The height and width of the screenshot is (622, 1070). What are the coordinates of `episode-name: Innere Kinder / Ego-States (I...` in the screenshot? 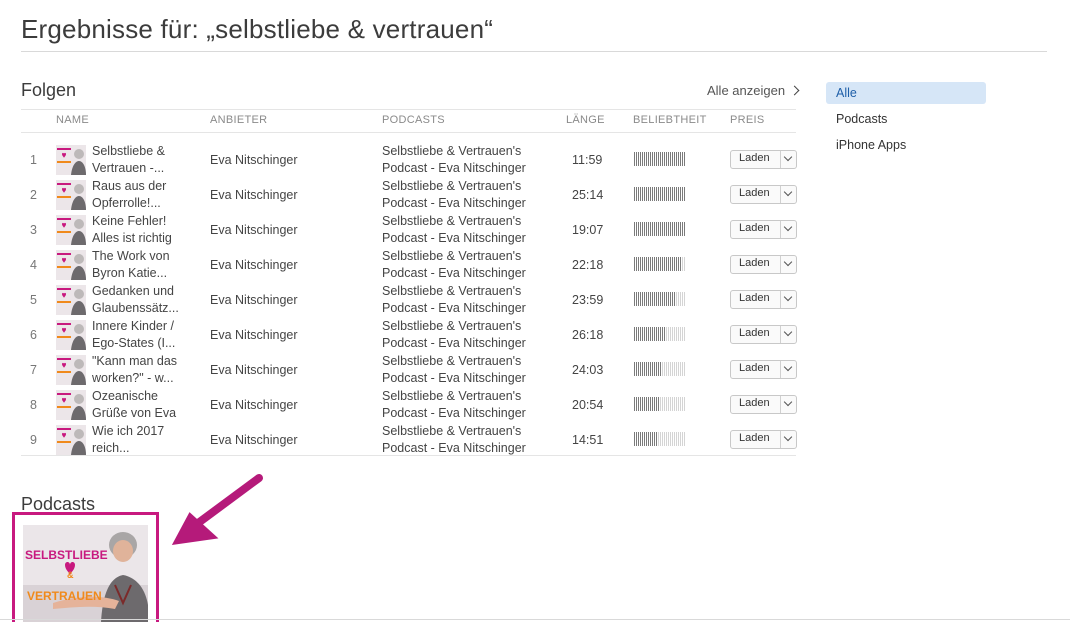 It's located at (147, 335).